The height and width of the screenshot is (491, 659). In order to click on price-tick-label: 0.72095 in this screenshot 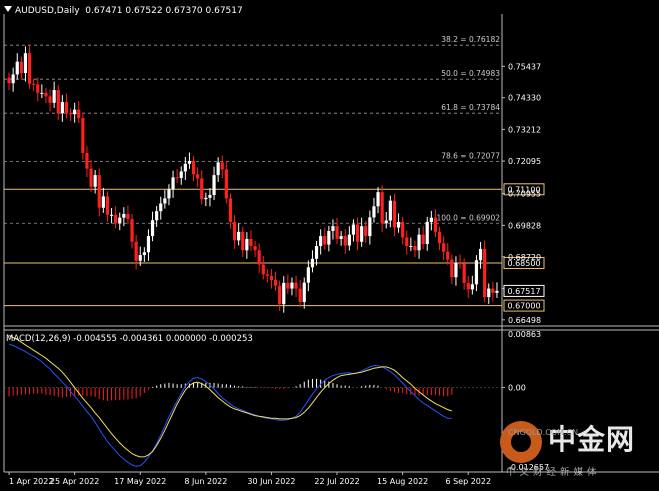, I will do `click(524, 161)`.